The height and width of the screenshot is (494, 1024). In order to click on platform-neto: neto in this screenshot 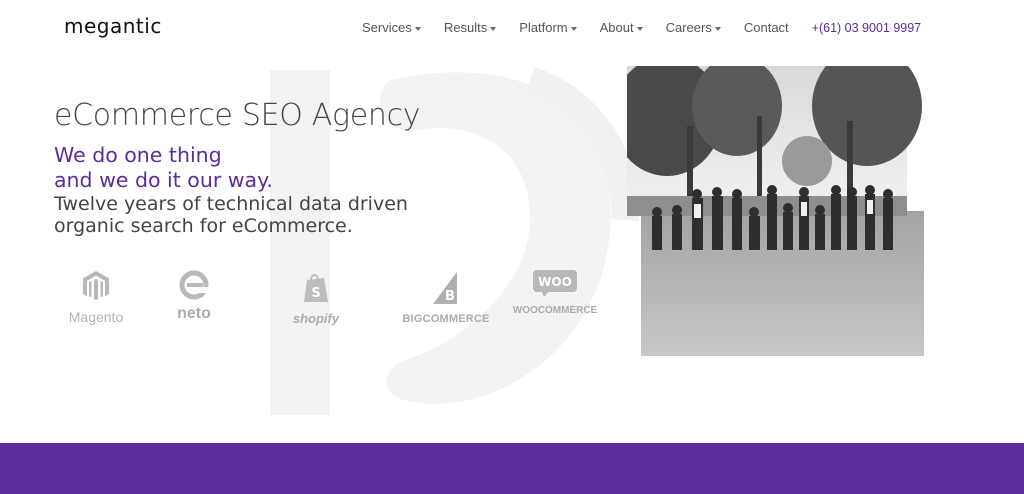, I will do `click(194, 296)`.